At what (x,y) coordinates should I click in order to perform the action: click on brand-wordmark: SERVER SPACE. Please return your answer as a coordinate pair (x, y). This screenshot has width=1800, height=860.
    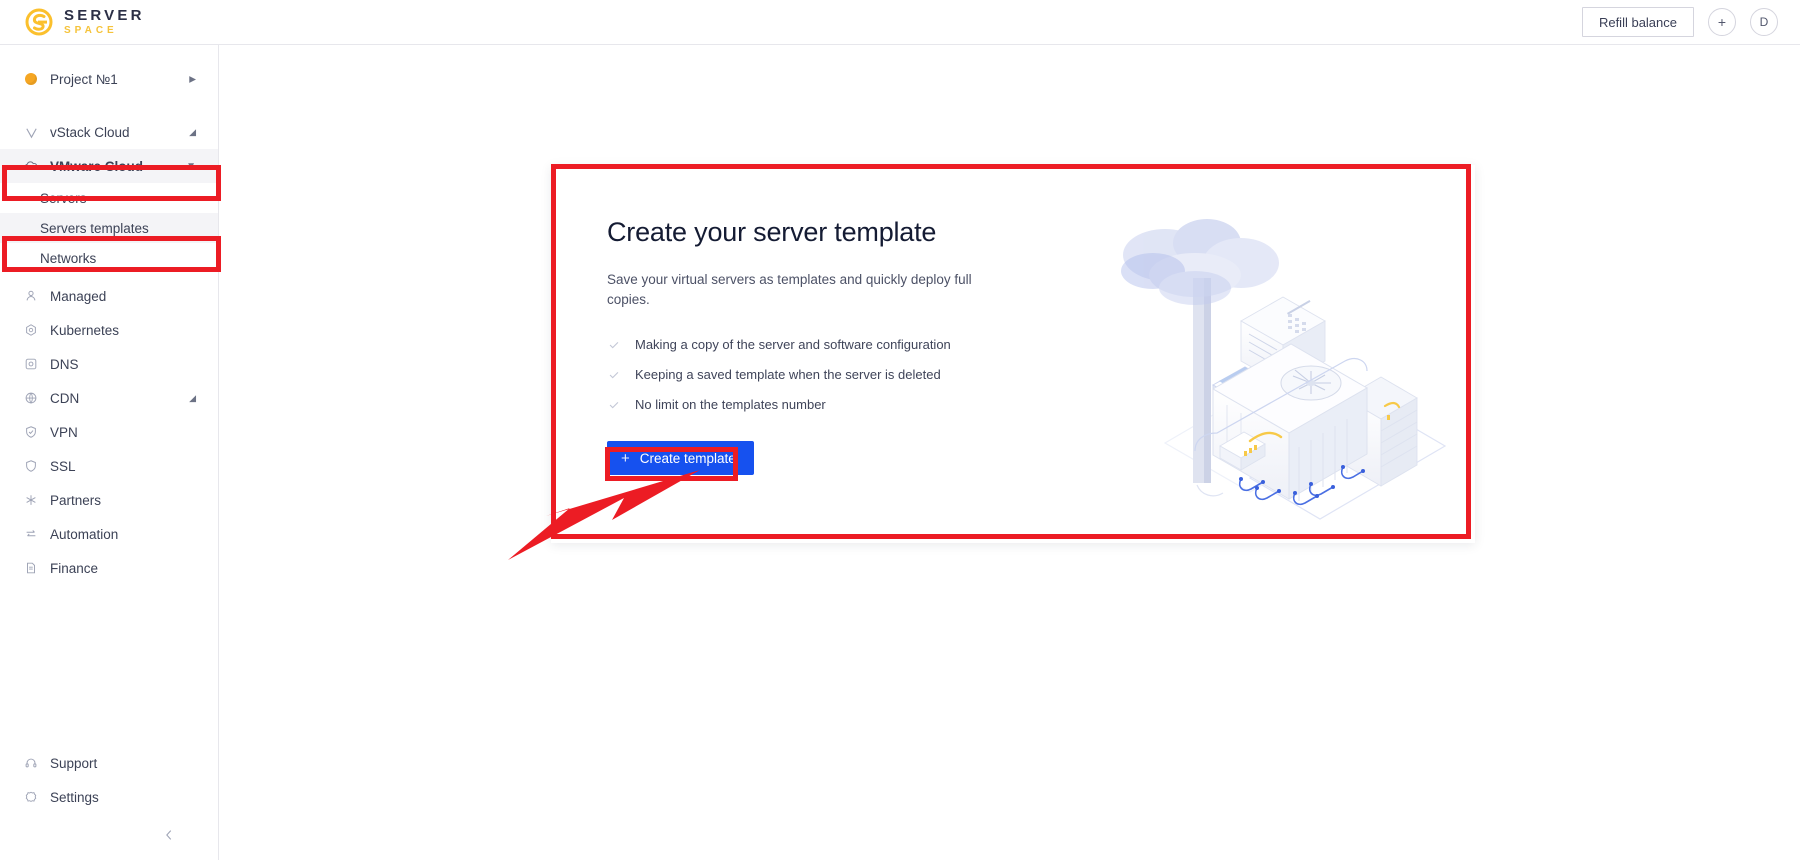
    Looking at the image, I should click on (104, 22).